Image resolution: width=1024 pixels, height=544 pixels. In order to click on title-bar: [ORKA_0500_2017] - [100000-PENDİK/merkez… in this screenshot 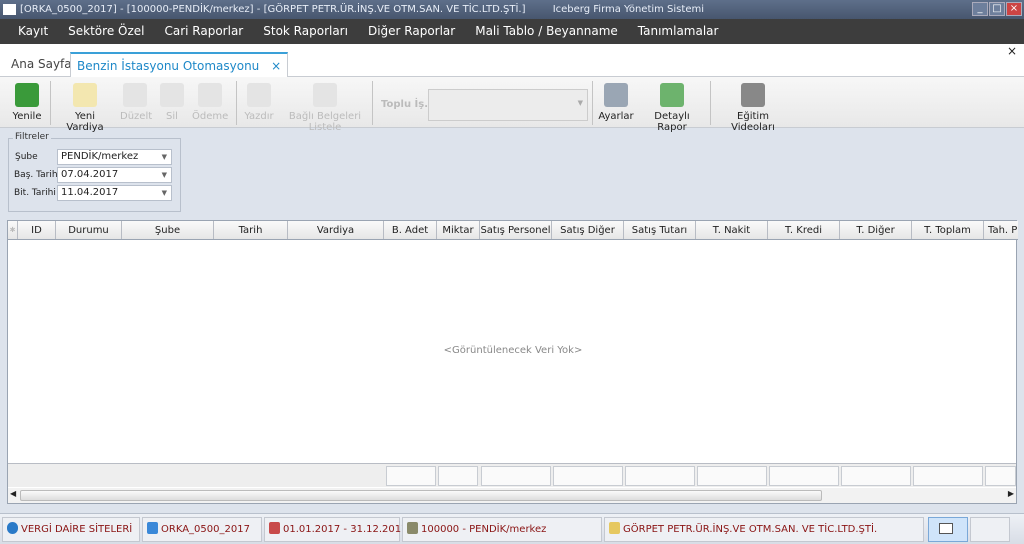, I will do `click(512, 9)`.